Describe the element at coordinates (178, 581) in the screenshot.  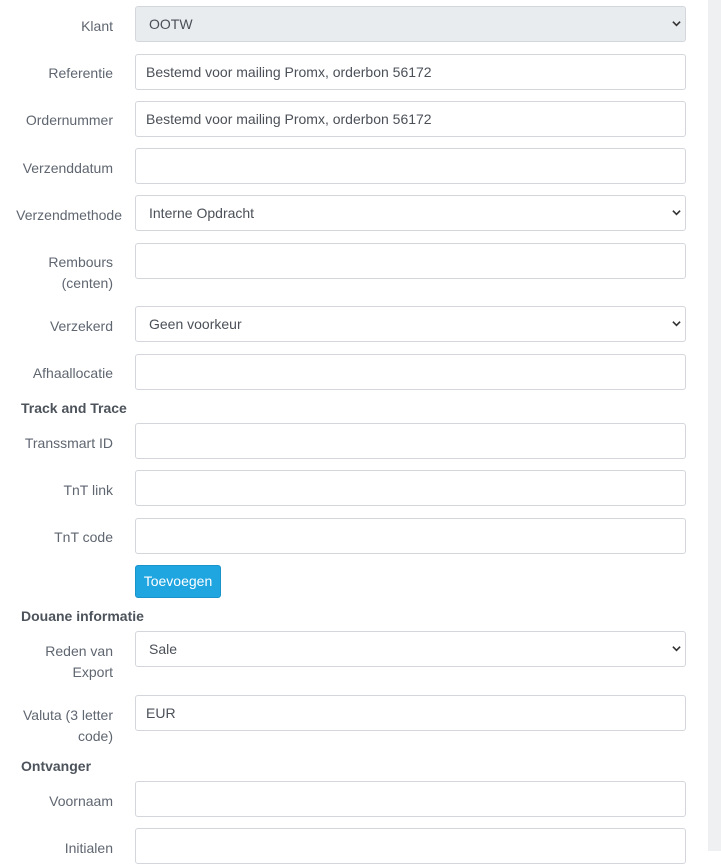
I see `toevoegen-button: Toevoegen` at that location.